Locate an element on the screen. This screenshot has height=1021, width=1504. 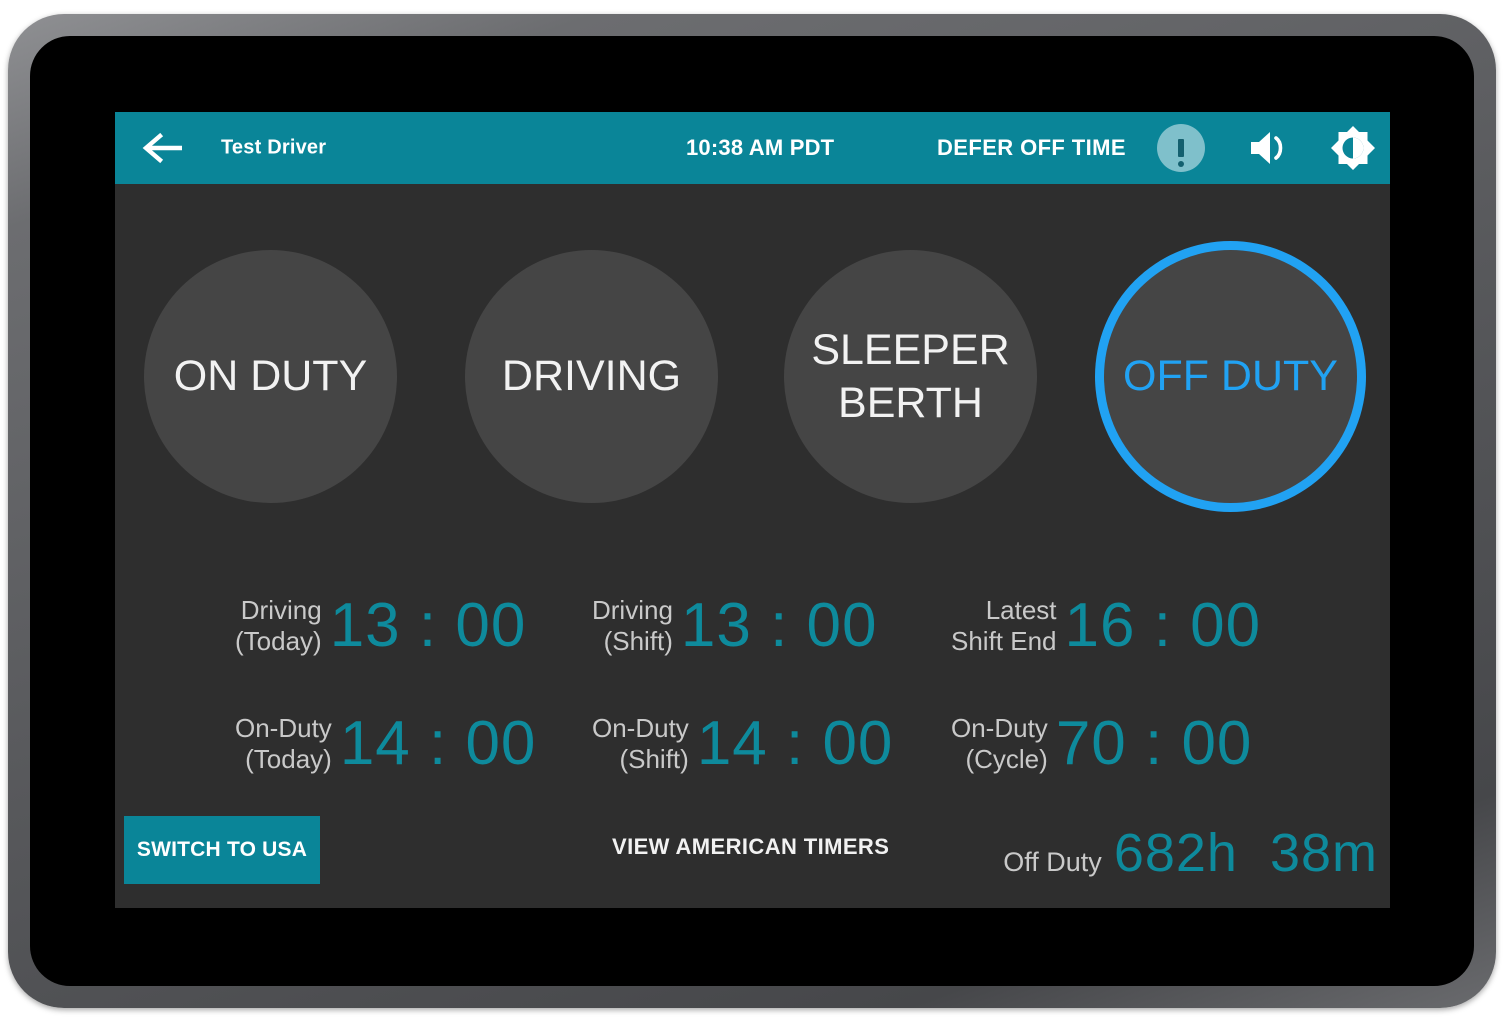
timer-value: 16 : 00 is located at coordinates (1163, 625).